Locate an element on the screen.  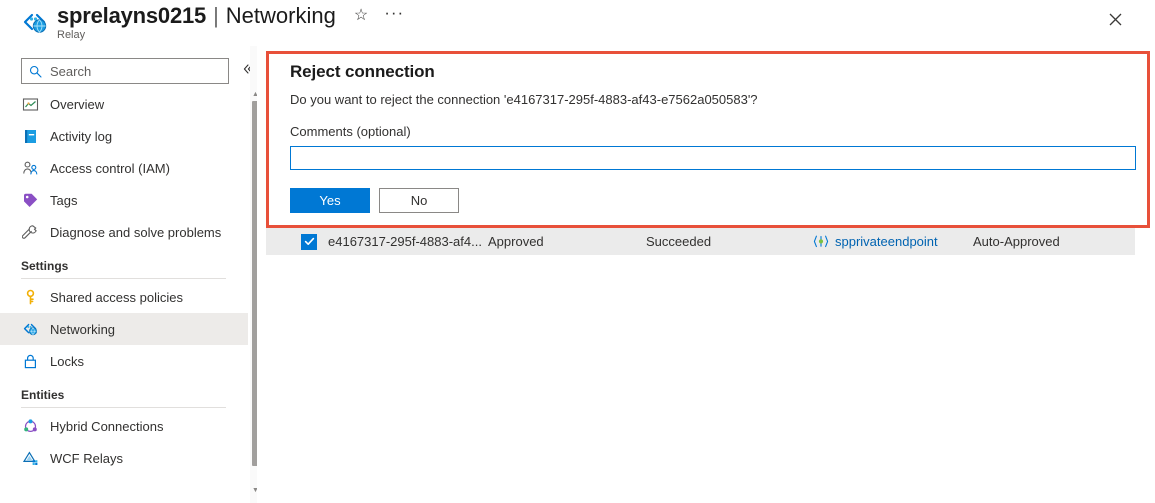
resource-type-label: Relay is located at coordinates (71, 35).